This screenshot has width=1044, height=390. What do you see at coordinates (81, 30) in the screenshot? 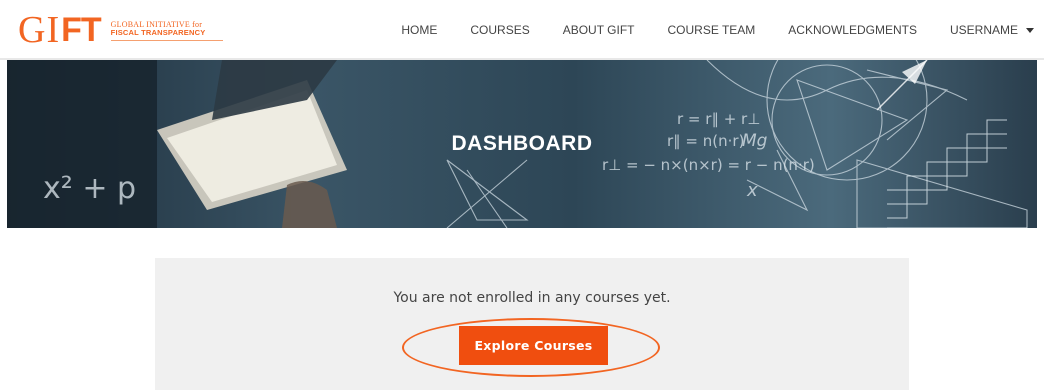
I see `logo-mark-right: FT` at bounding box center [81, 30].